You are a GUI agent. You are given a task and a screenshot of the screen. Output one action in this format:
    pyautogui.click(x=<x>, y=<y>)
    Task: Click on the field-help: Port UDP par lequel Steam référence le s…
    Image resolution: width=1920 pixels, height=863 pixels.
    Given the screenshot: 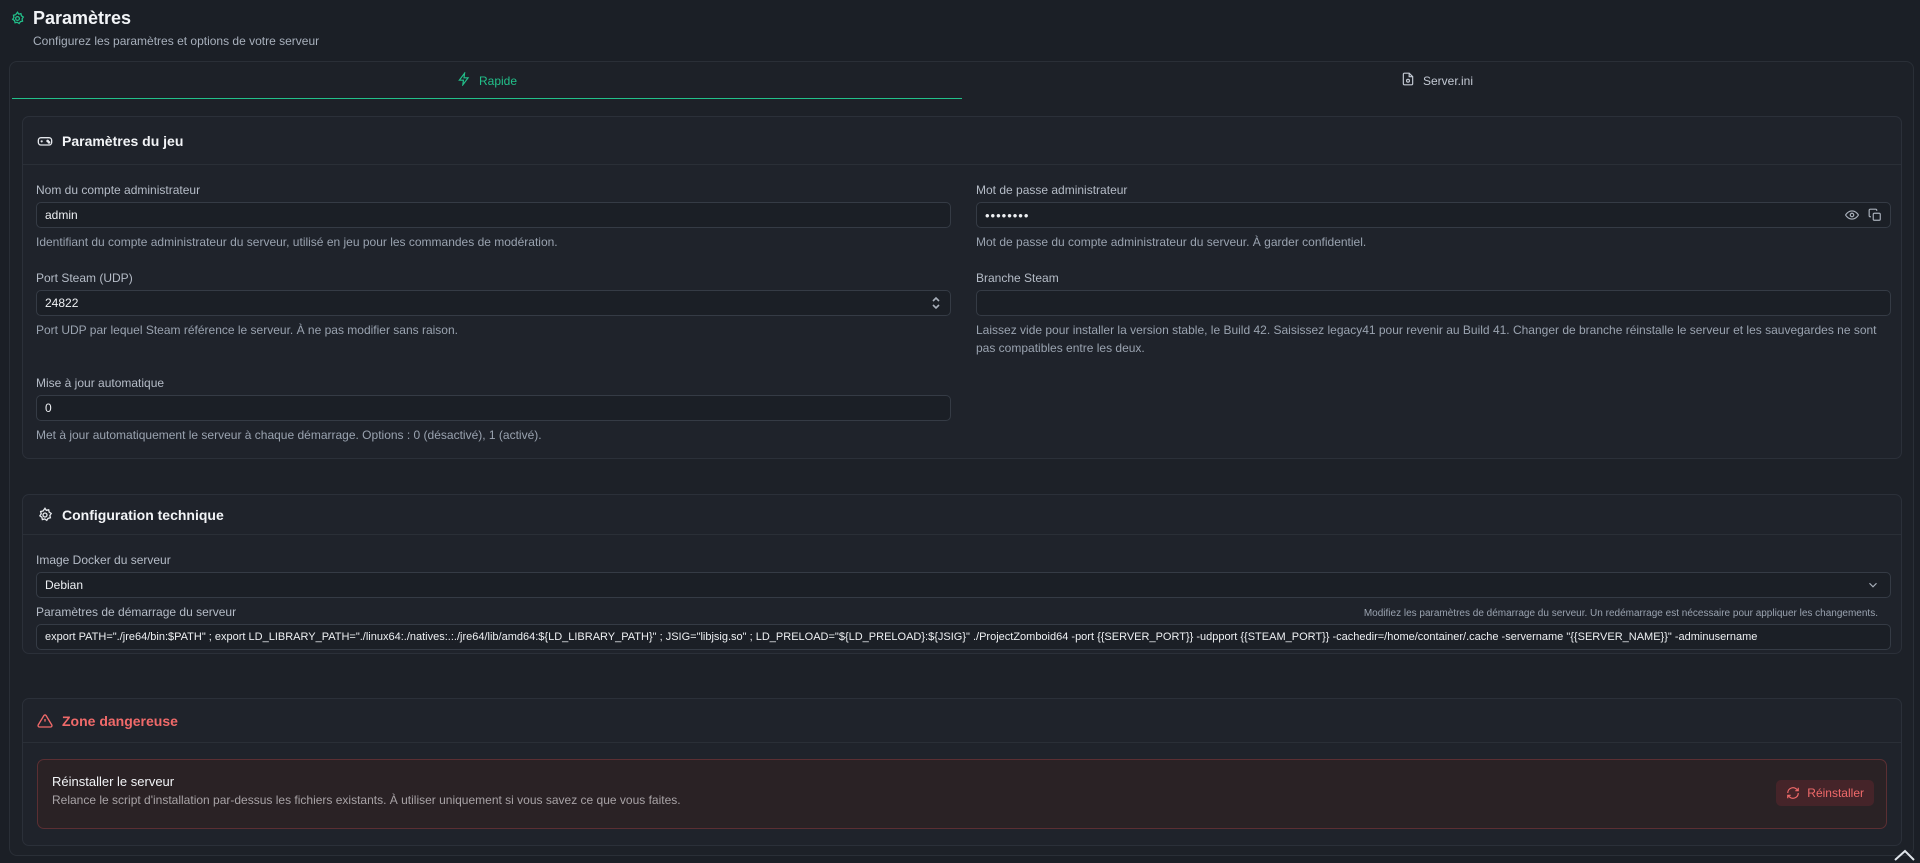 What is the action you would take?
    pyautogui.click(x=247, y=330)
    